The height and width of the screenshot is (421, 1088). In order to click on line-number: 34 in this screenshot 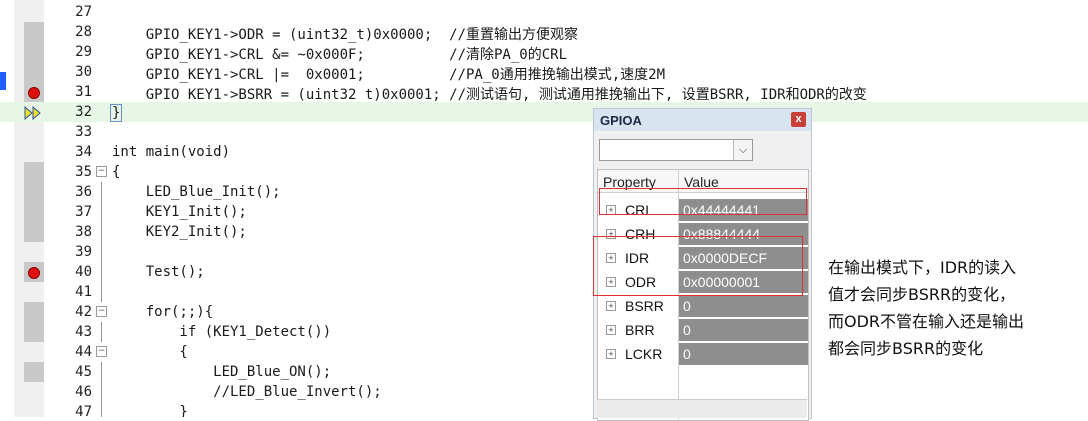, I will do `click(83, 152)`.